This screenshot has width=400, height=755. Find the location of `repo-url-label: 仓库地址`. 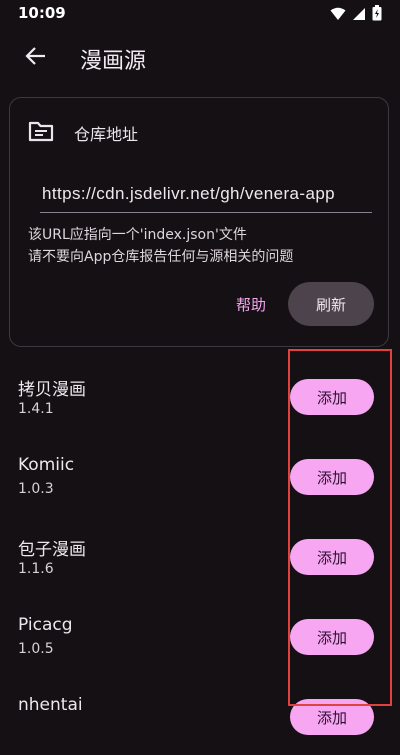

repo-url-label: 仓库地址 is located at coordinates (106, 134).